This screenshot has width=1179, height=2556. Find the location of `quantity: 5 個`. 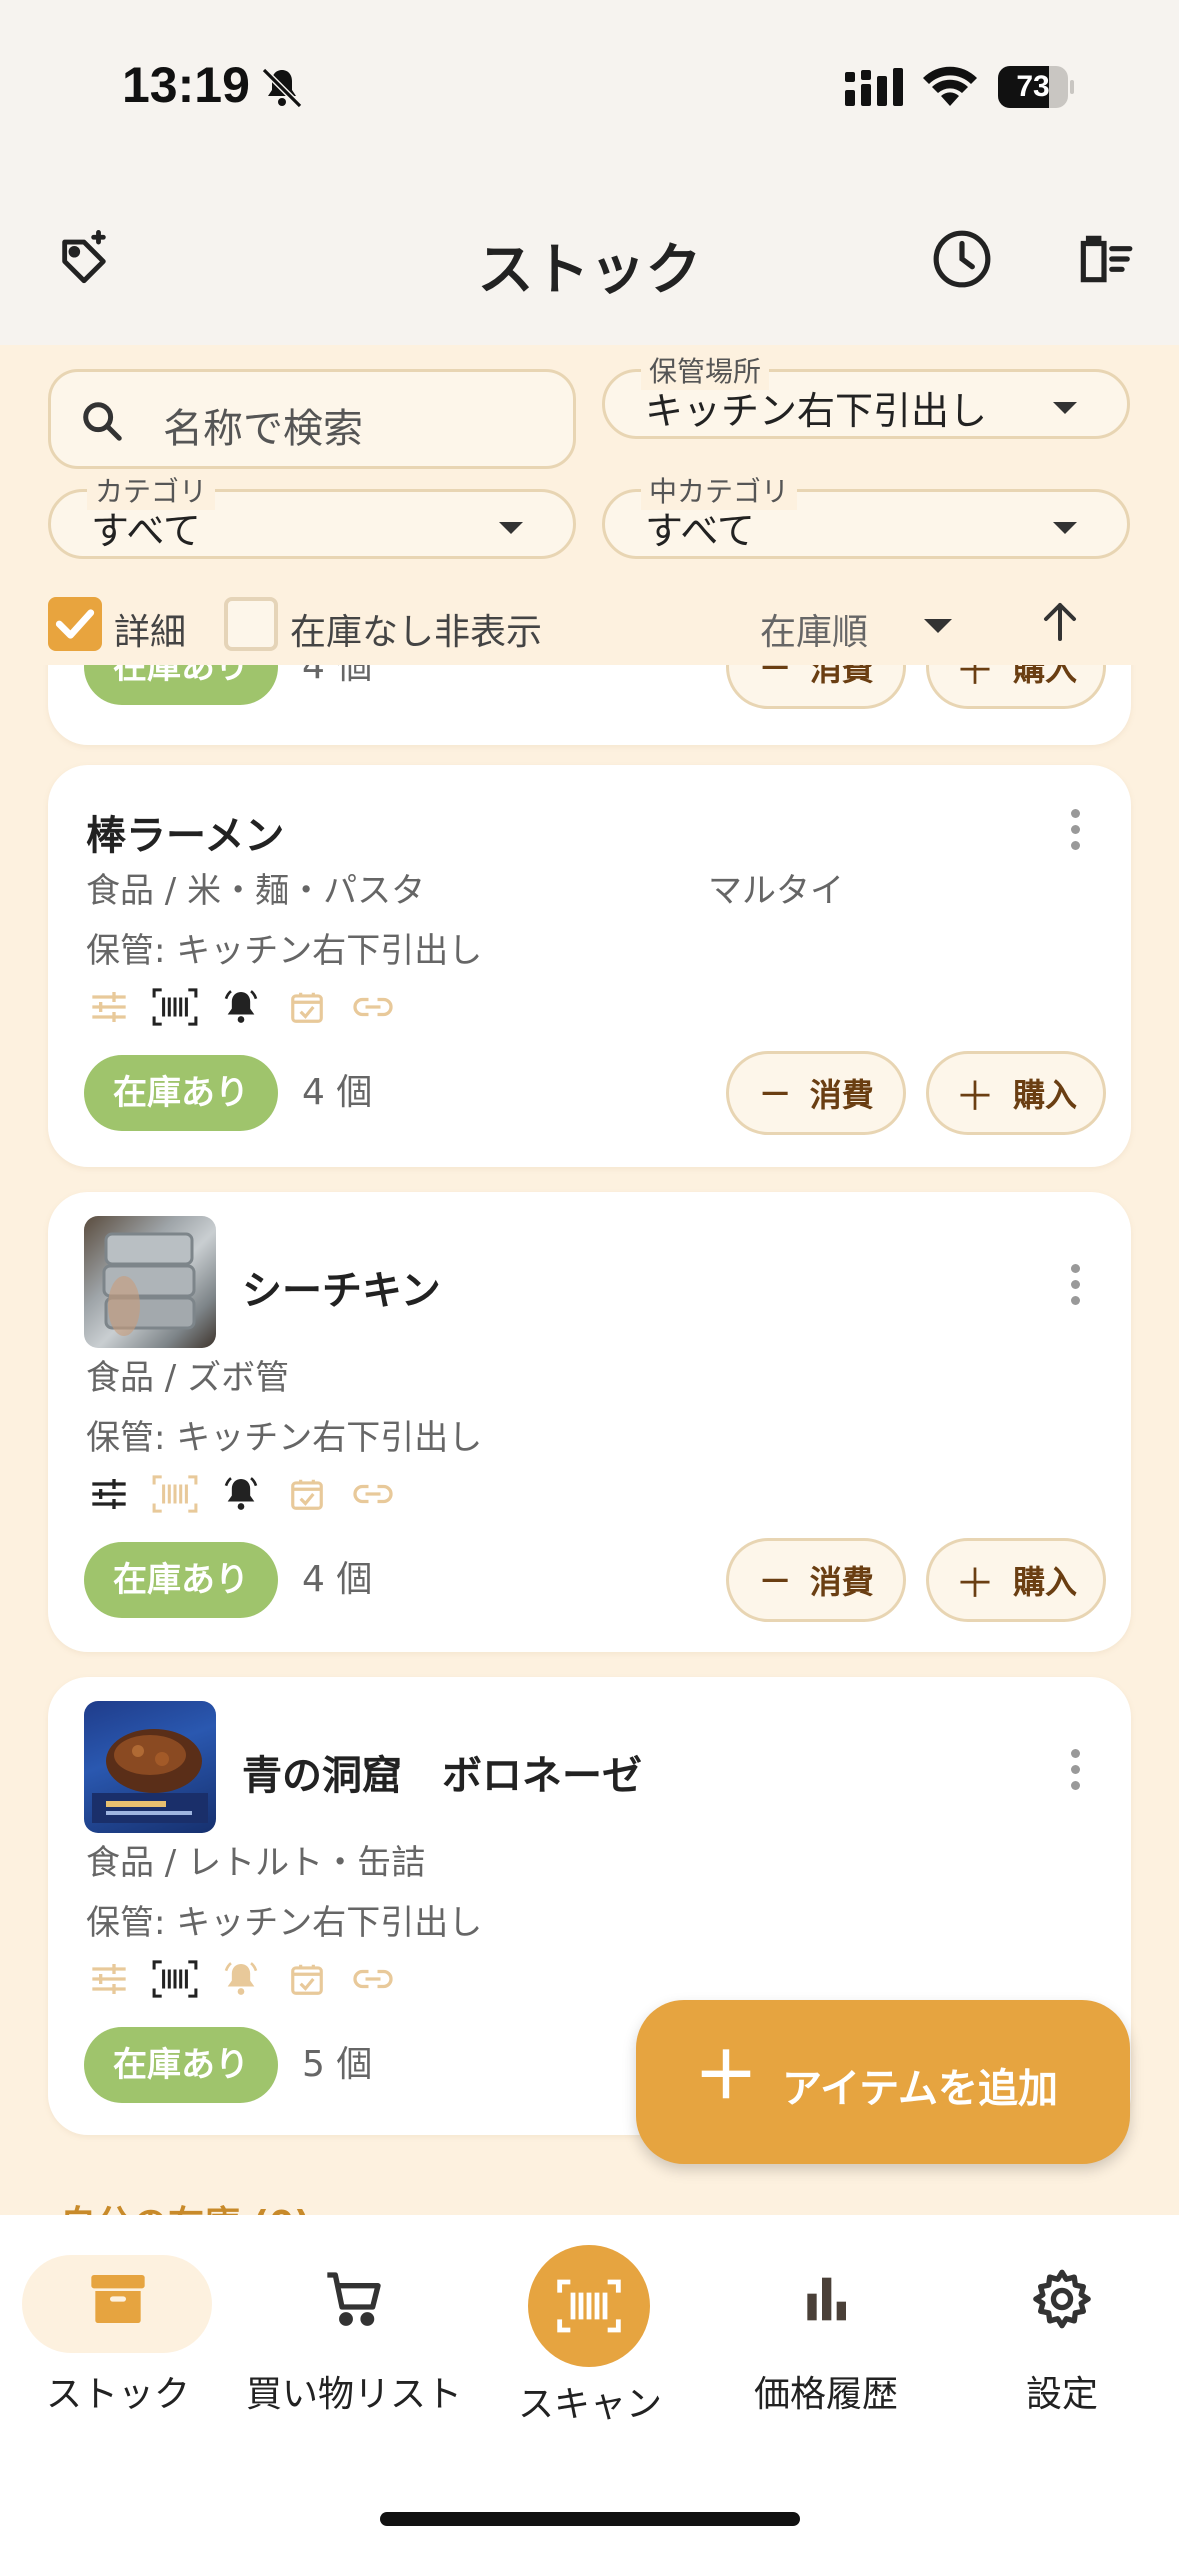

quantity: 5 個 is located at coordinates (337, 2064).